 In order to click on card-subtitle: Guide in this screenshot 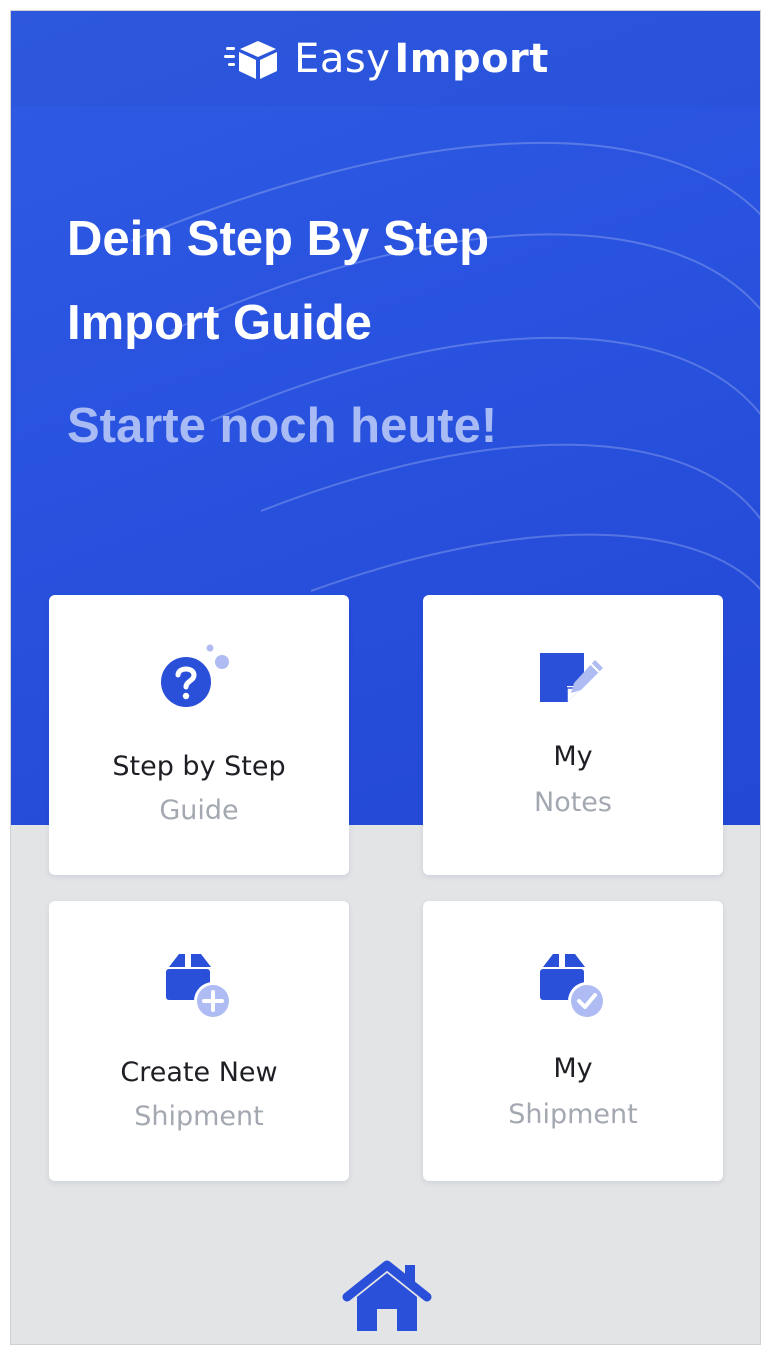, I will do `click(199, 810)`.